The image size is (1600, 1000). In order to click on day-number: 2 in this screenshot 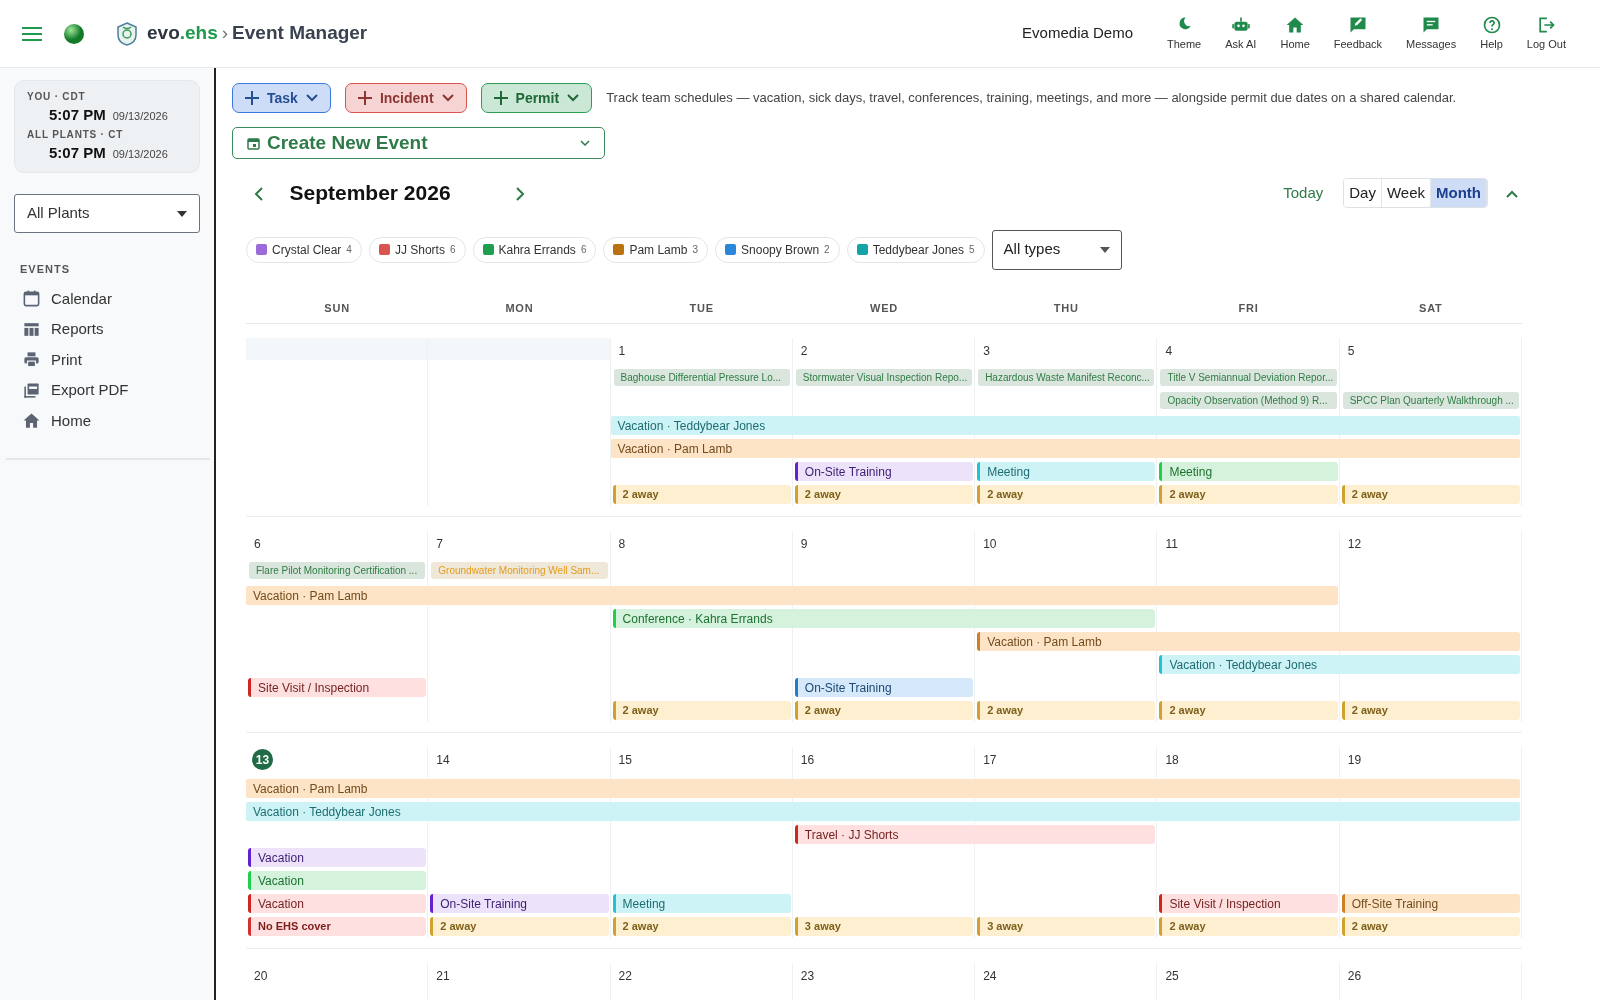, I will do `click(803, 351)`.